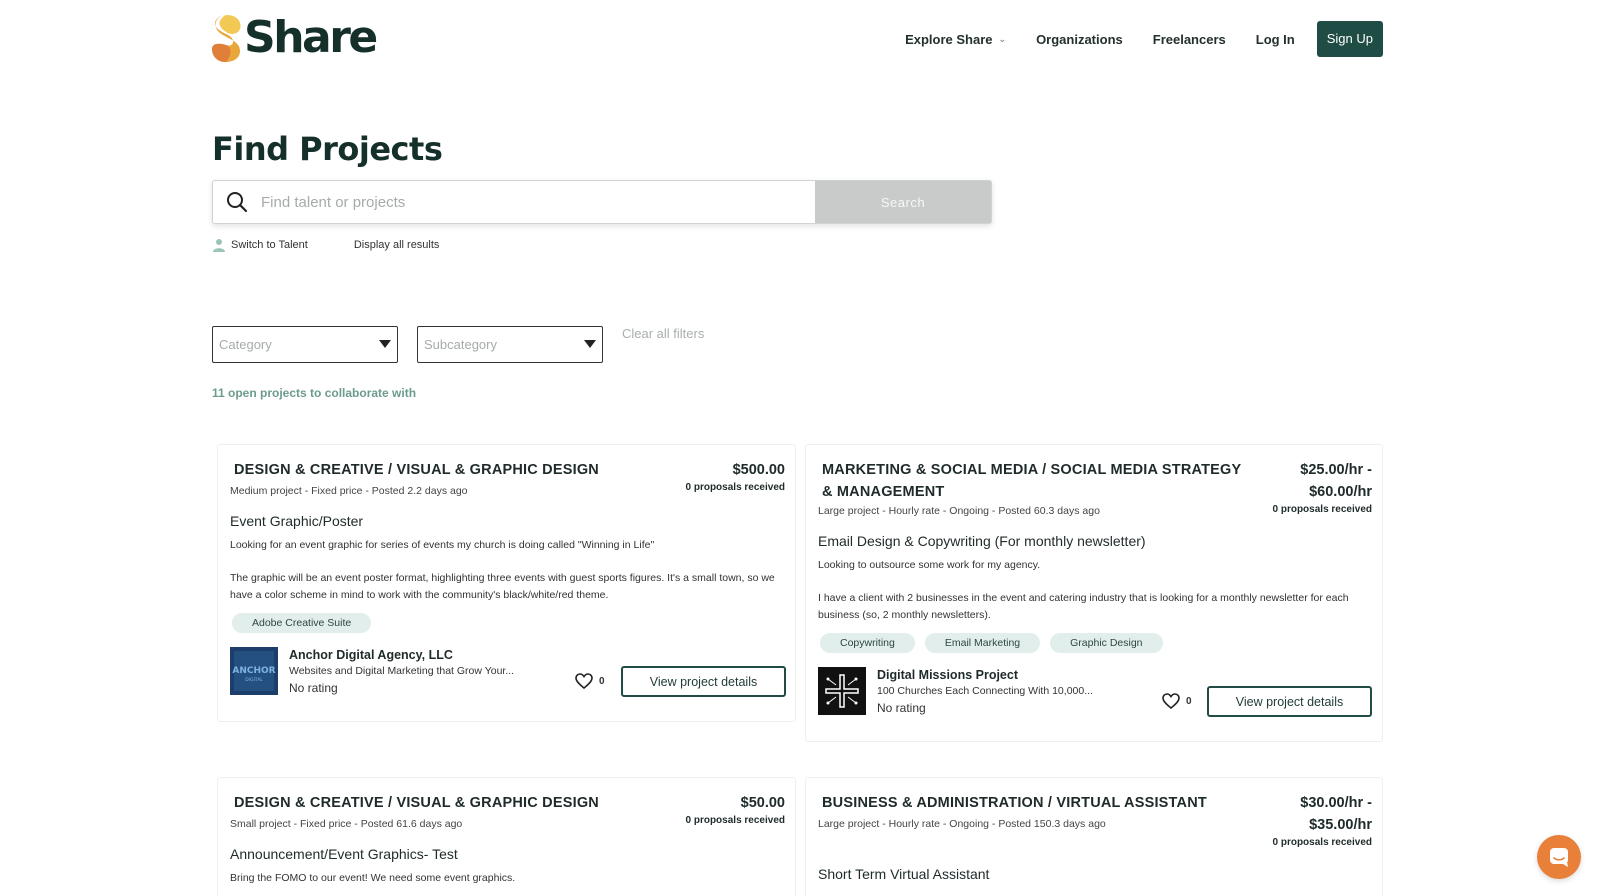  Describe the element at coordinates (842, 691) in the screenshot. I see `digital-missions-logo` at that location.